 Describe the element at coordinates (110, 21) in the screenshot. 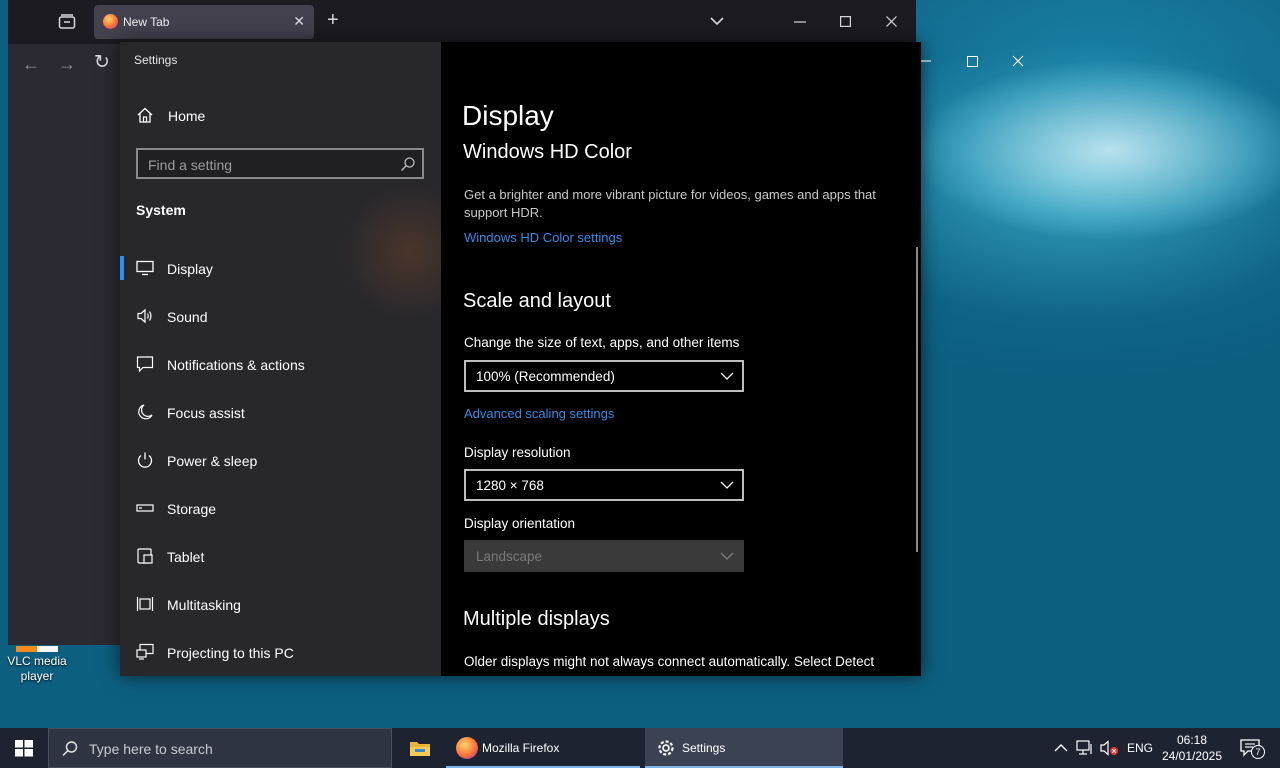

I see `firefox-logo-icon` at that location.